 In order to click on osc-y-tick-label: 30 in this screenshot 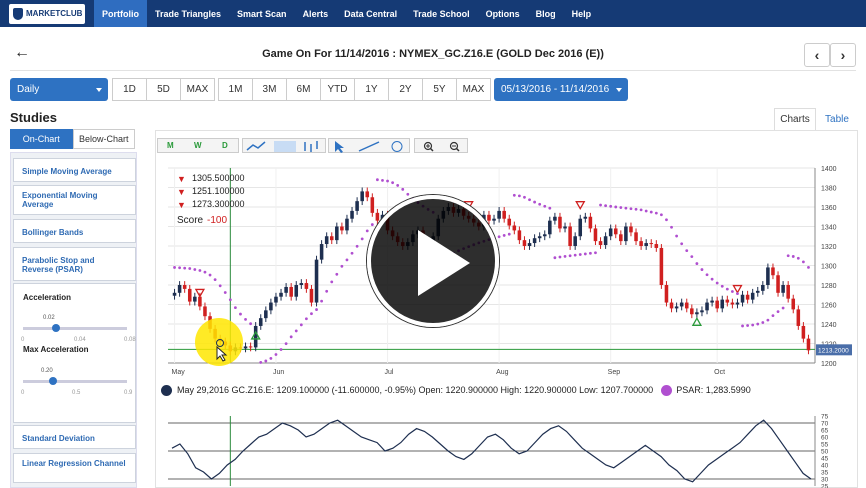, I will do `click(825, 480)`.